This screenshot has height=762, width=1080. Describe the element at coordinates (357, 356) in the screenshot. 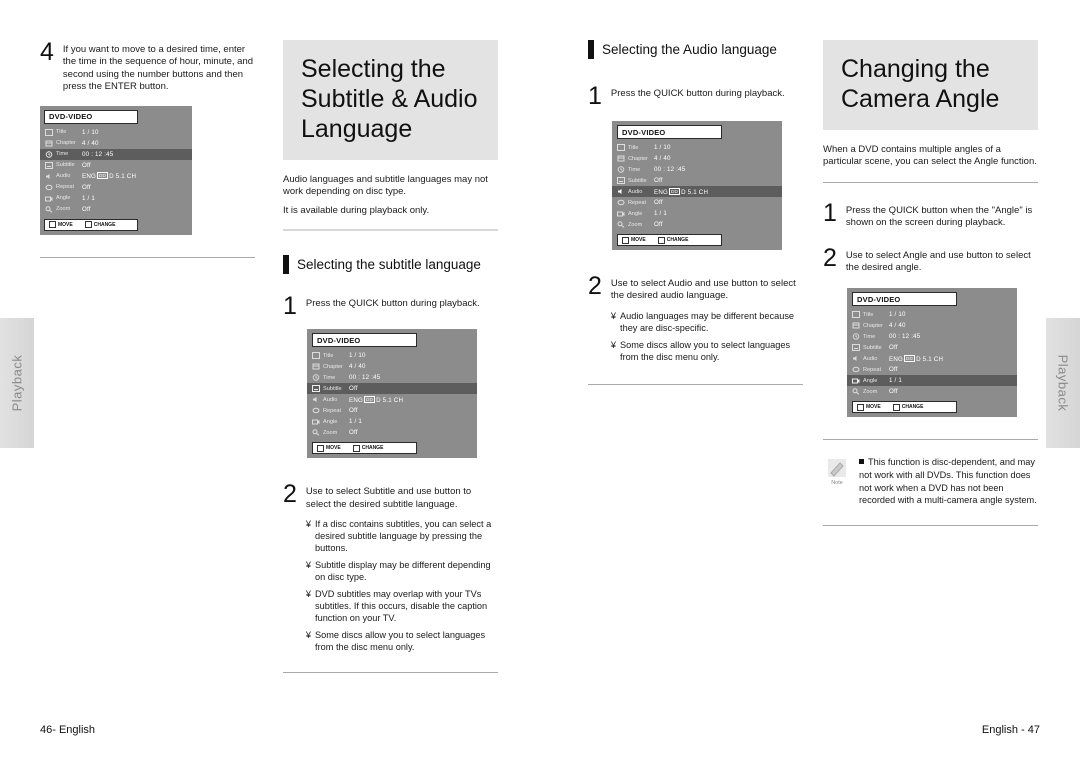

I see `osd-value-title: 1 / 10` at that location.